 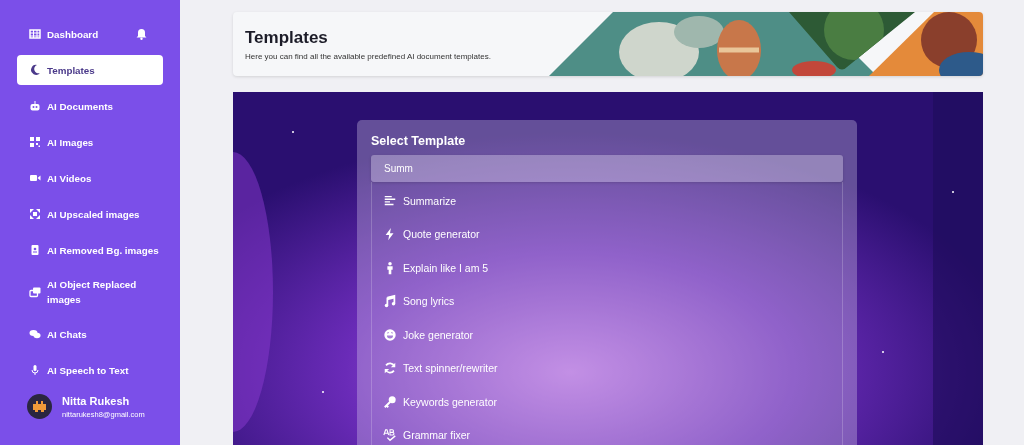 I want to click on dropdown-option: Explain like I am 5, so click(x=607, y=268).